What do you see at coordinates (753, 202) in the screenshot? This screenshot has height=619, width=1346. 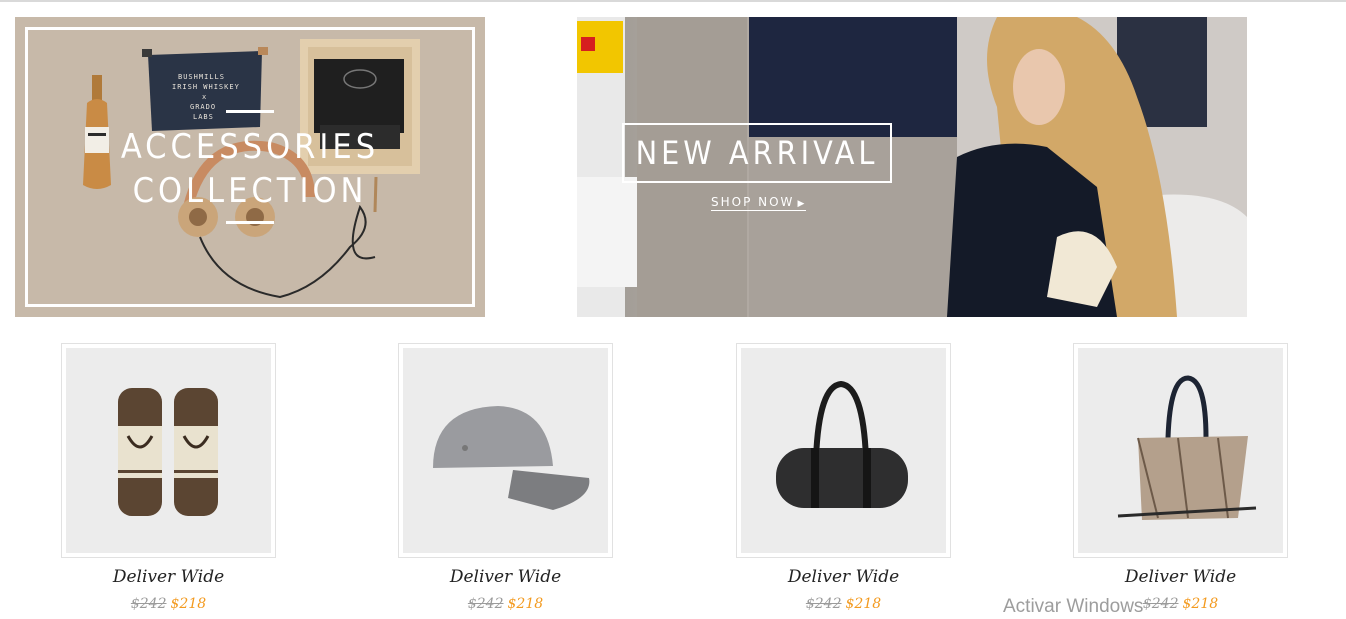 I see `shop-now-label: SHOP NOW` at bounding box center [753, 202].